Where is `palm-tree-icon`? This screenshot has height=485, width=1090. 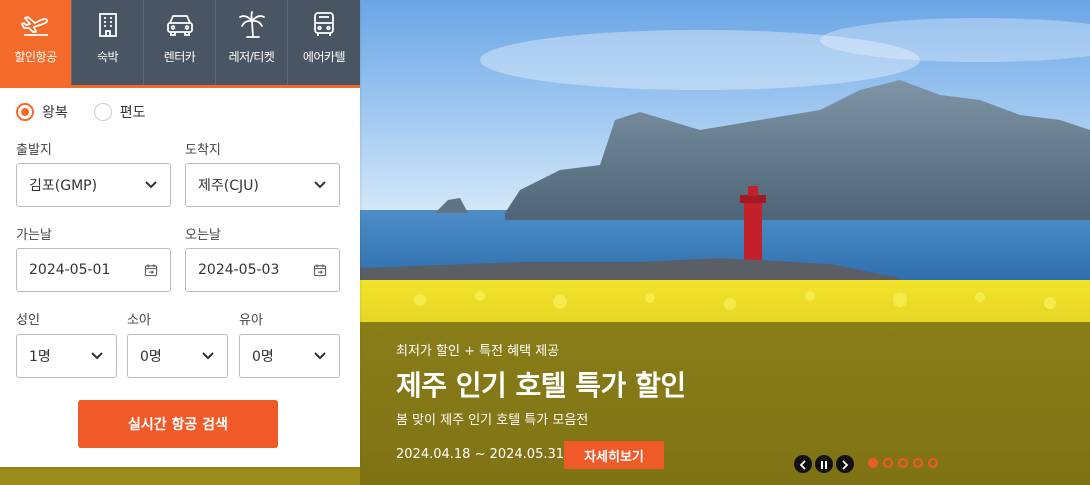 palm-tree-icon is located at coordinates (252, 25).